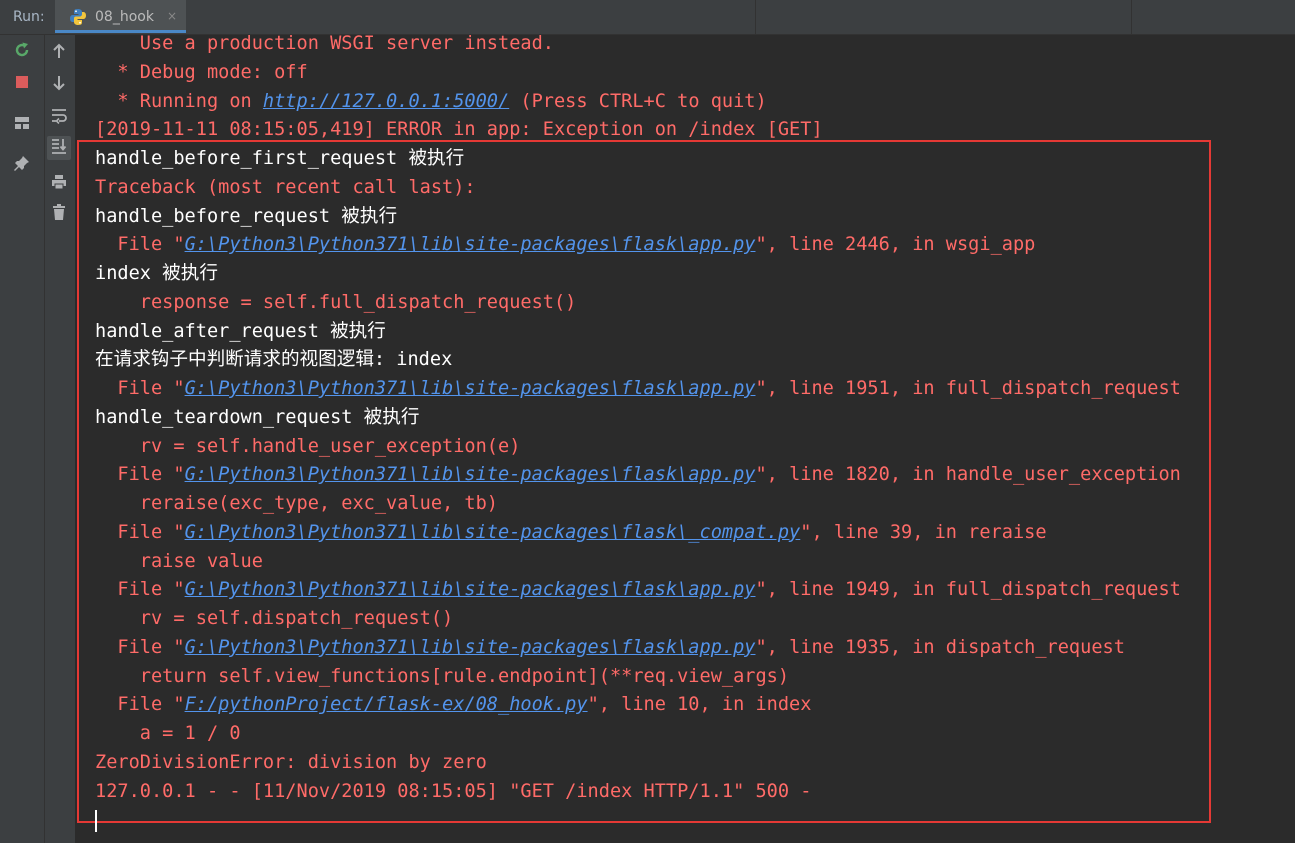  I want to click on console-text: Use a production WSGI server instead., so click(324, 43).